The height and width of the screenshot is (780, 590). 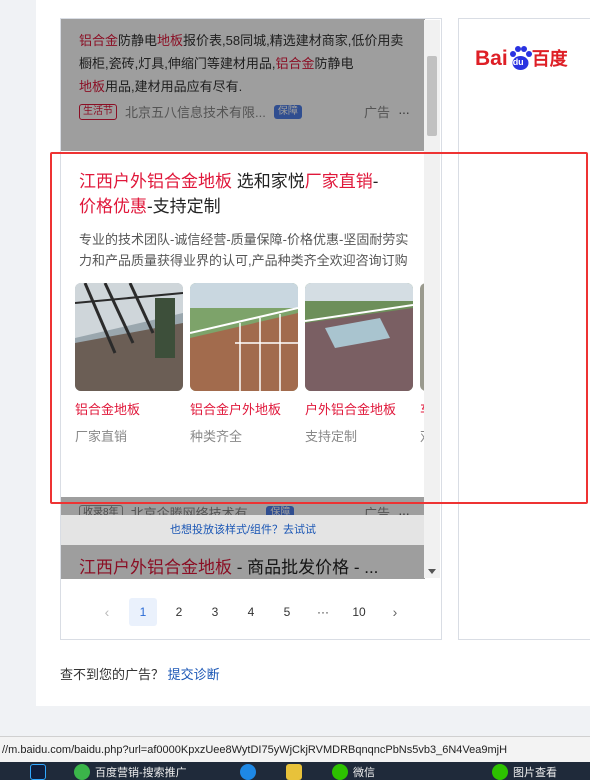 What do you see at coordinates (155, 181) in the screenshot?
I see `title-keyword: 江西户外铝合金地板` at bounding box center [155, 181].